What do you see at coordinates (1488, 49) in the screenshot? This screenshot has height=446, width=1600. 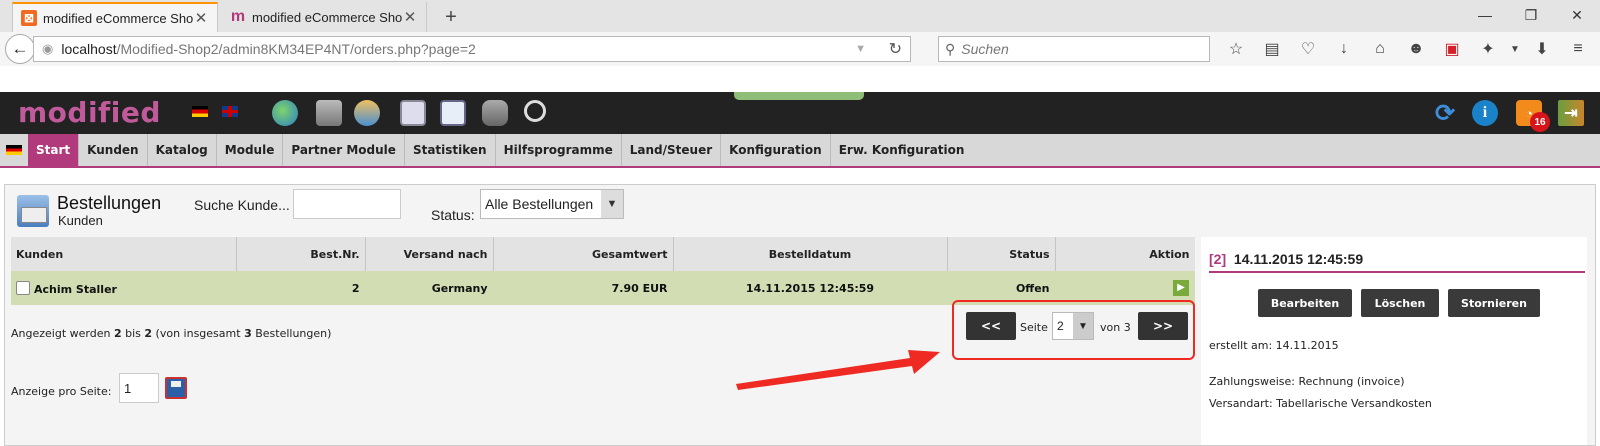 I see `extension-icon: ✦` at bounding box center [1488, 49].